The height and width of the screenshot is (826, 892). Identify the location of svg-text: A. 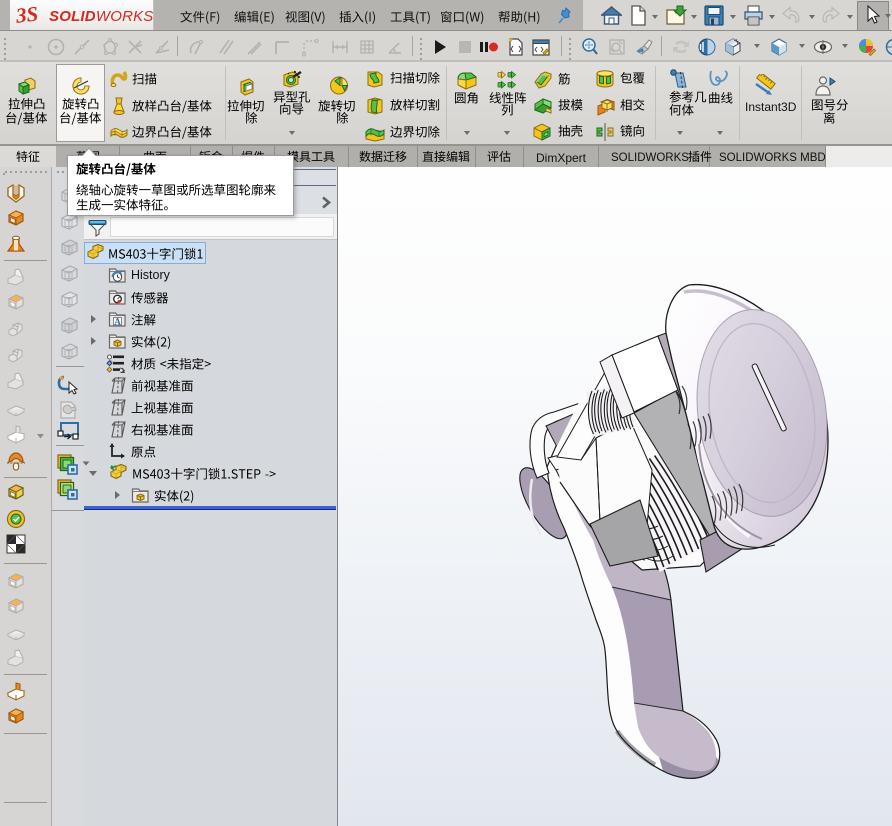
(117, 322).